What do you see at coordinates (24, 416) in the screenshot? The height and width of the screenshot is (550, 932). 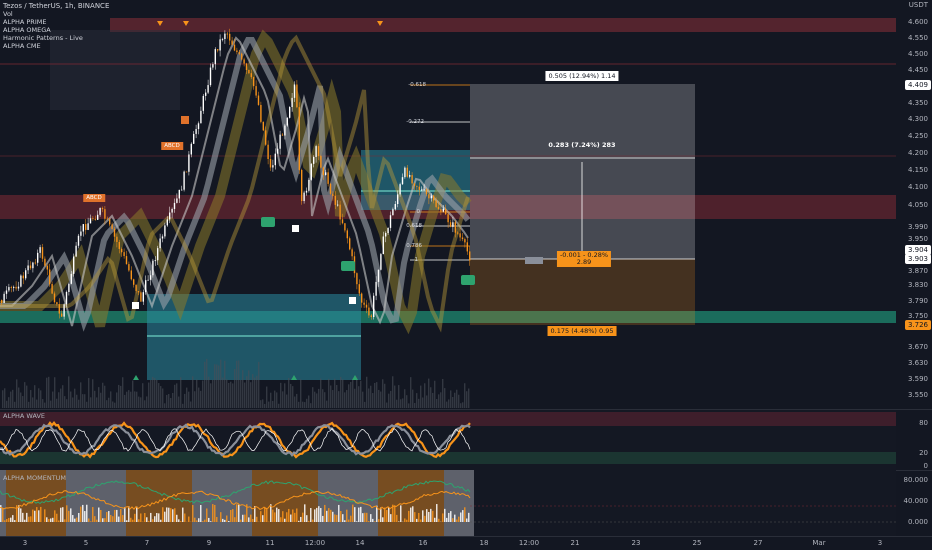 I see `alpha-wave-title: ALPHA WAVE` at bounding box center [24, 416].